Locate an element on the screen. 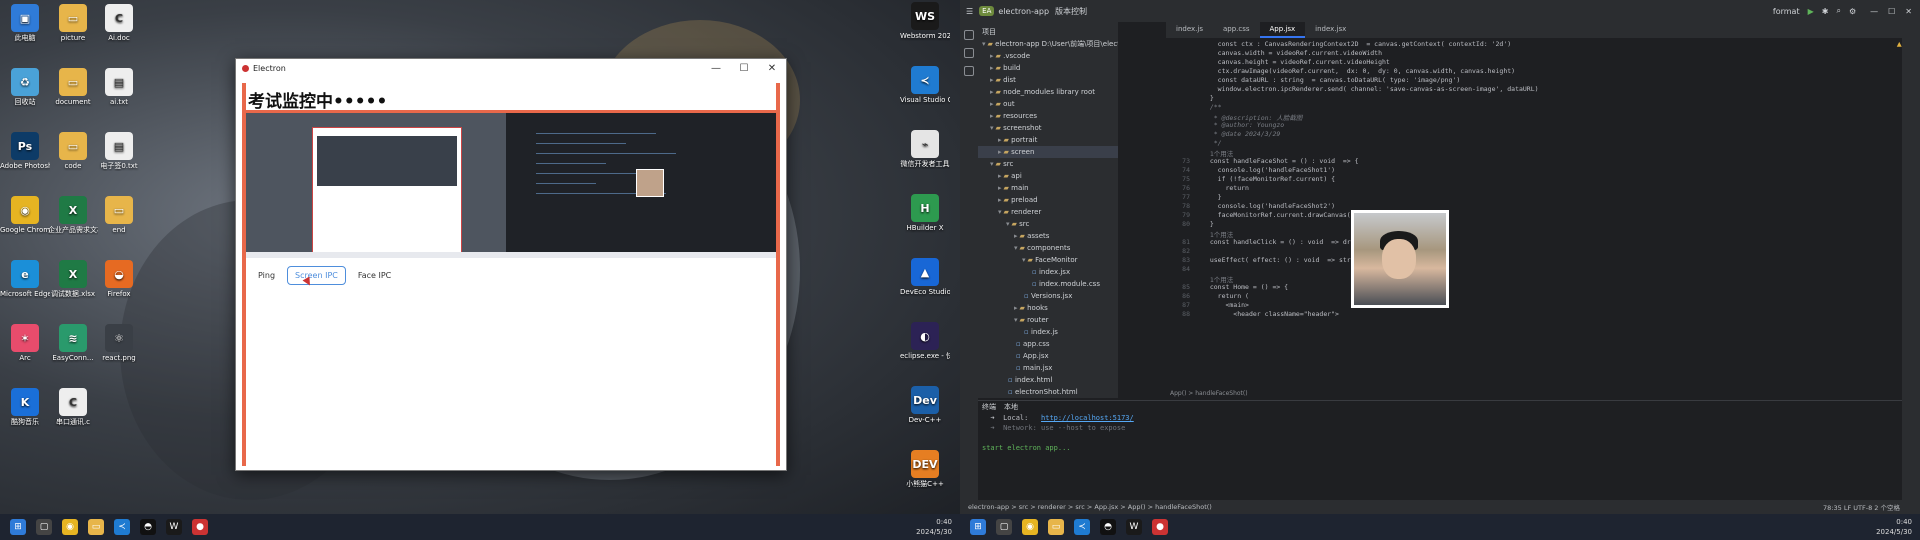  search-icon: ⌕ is located at coordinates (1838, 11).